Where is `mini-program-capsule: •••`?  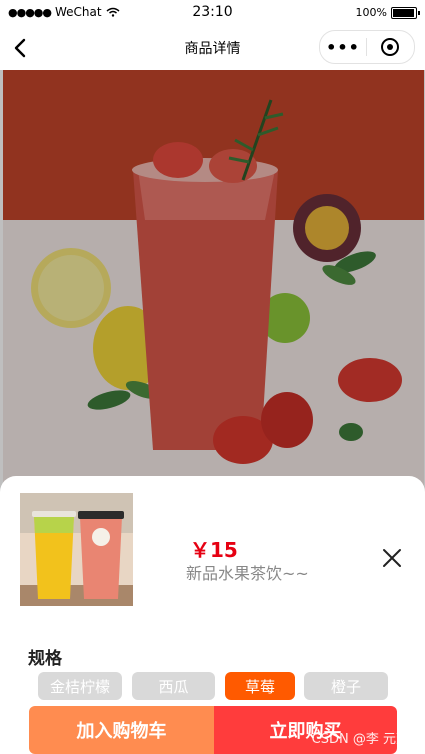 mini-program-capsule: ••• is located at coordinates (367, 47).